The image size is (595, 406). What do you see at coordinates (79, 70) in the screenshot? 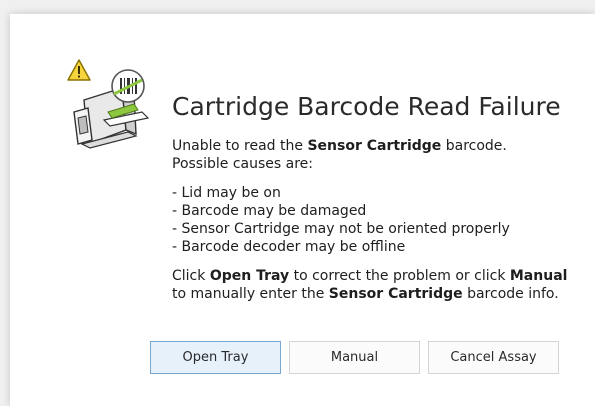
I see `warning-icon` at bounding box center [79, 70].